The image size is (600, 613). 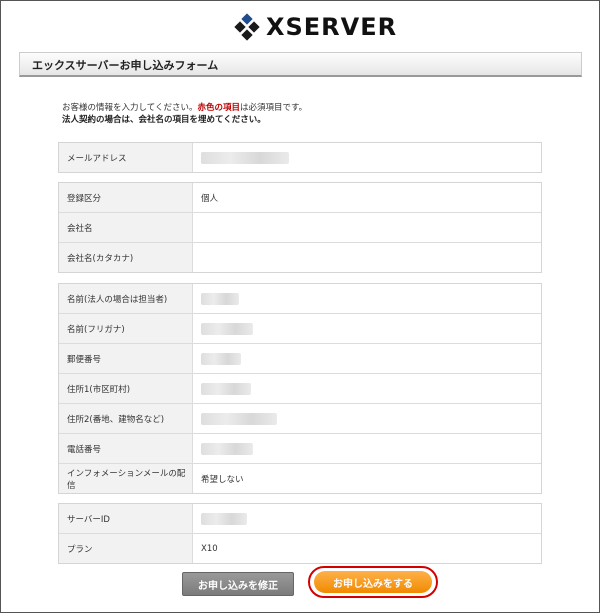 I want to click on redacted-email, so click(x=245, y=157).